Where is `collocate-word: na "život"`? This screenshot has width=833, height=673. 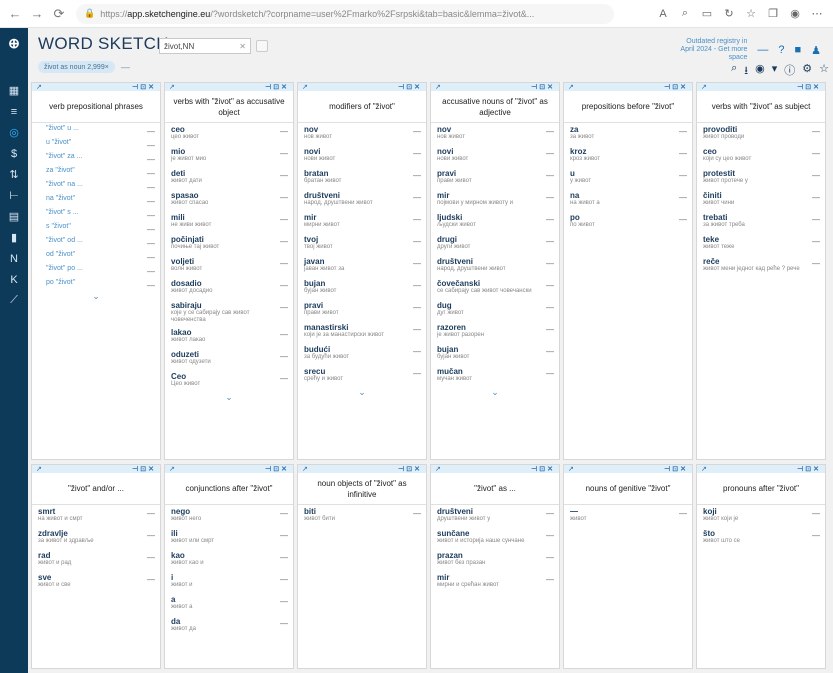 collocate-word: na "život" is located at coordinates (96, 198).